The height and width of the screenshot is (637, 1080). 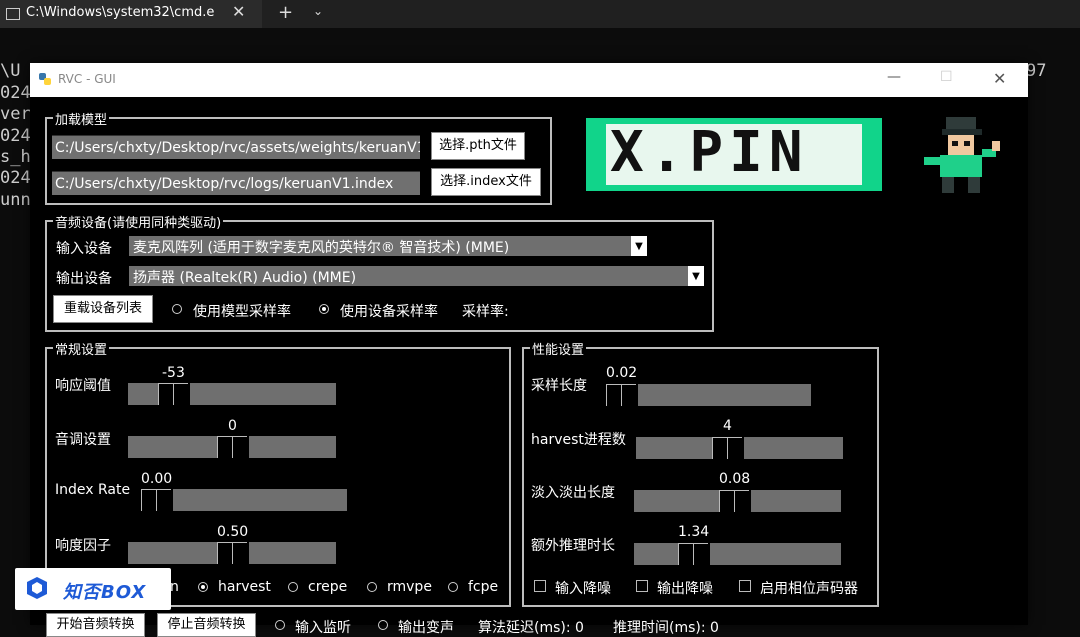 I want to click on pitch-value: 0, so click(x=232, y=426).